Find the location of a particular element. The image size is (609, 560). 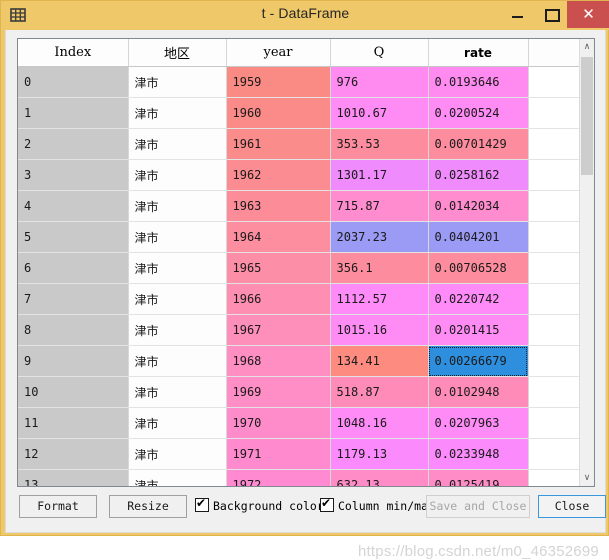

close-button: Close is located at coordinates (572, 506).